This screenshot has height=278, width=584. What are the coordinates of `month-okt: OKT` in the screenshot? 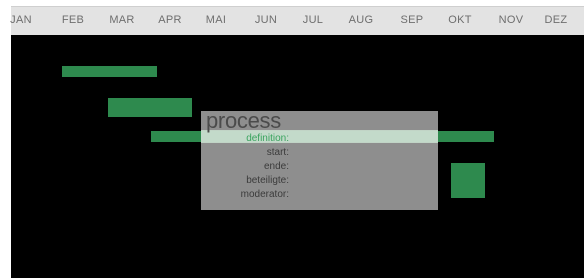 It's located at (460, 20).